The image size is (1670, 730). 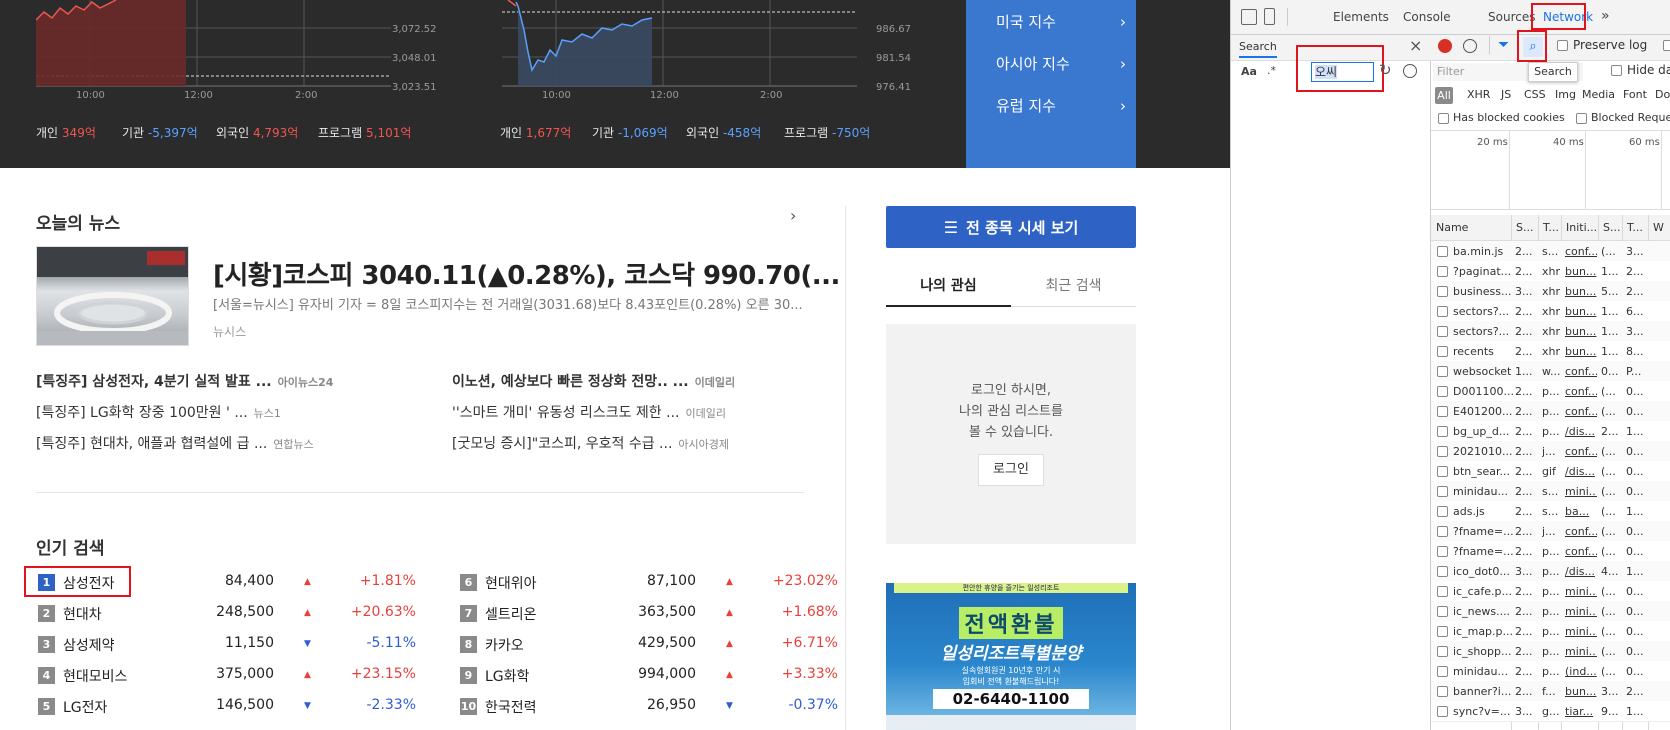 What do you see at coordinates (507, 676) in the screenshot?
I see `stock-name: LG화학` at bounding box center [507, 676].